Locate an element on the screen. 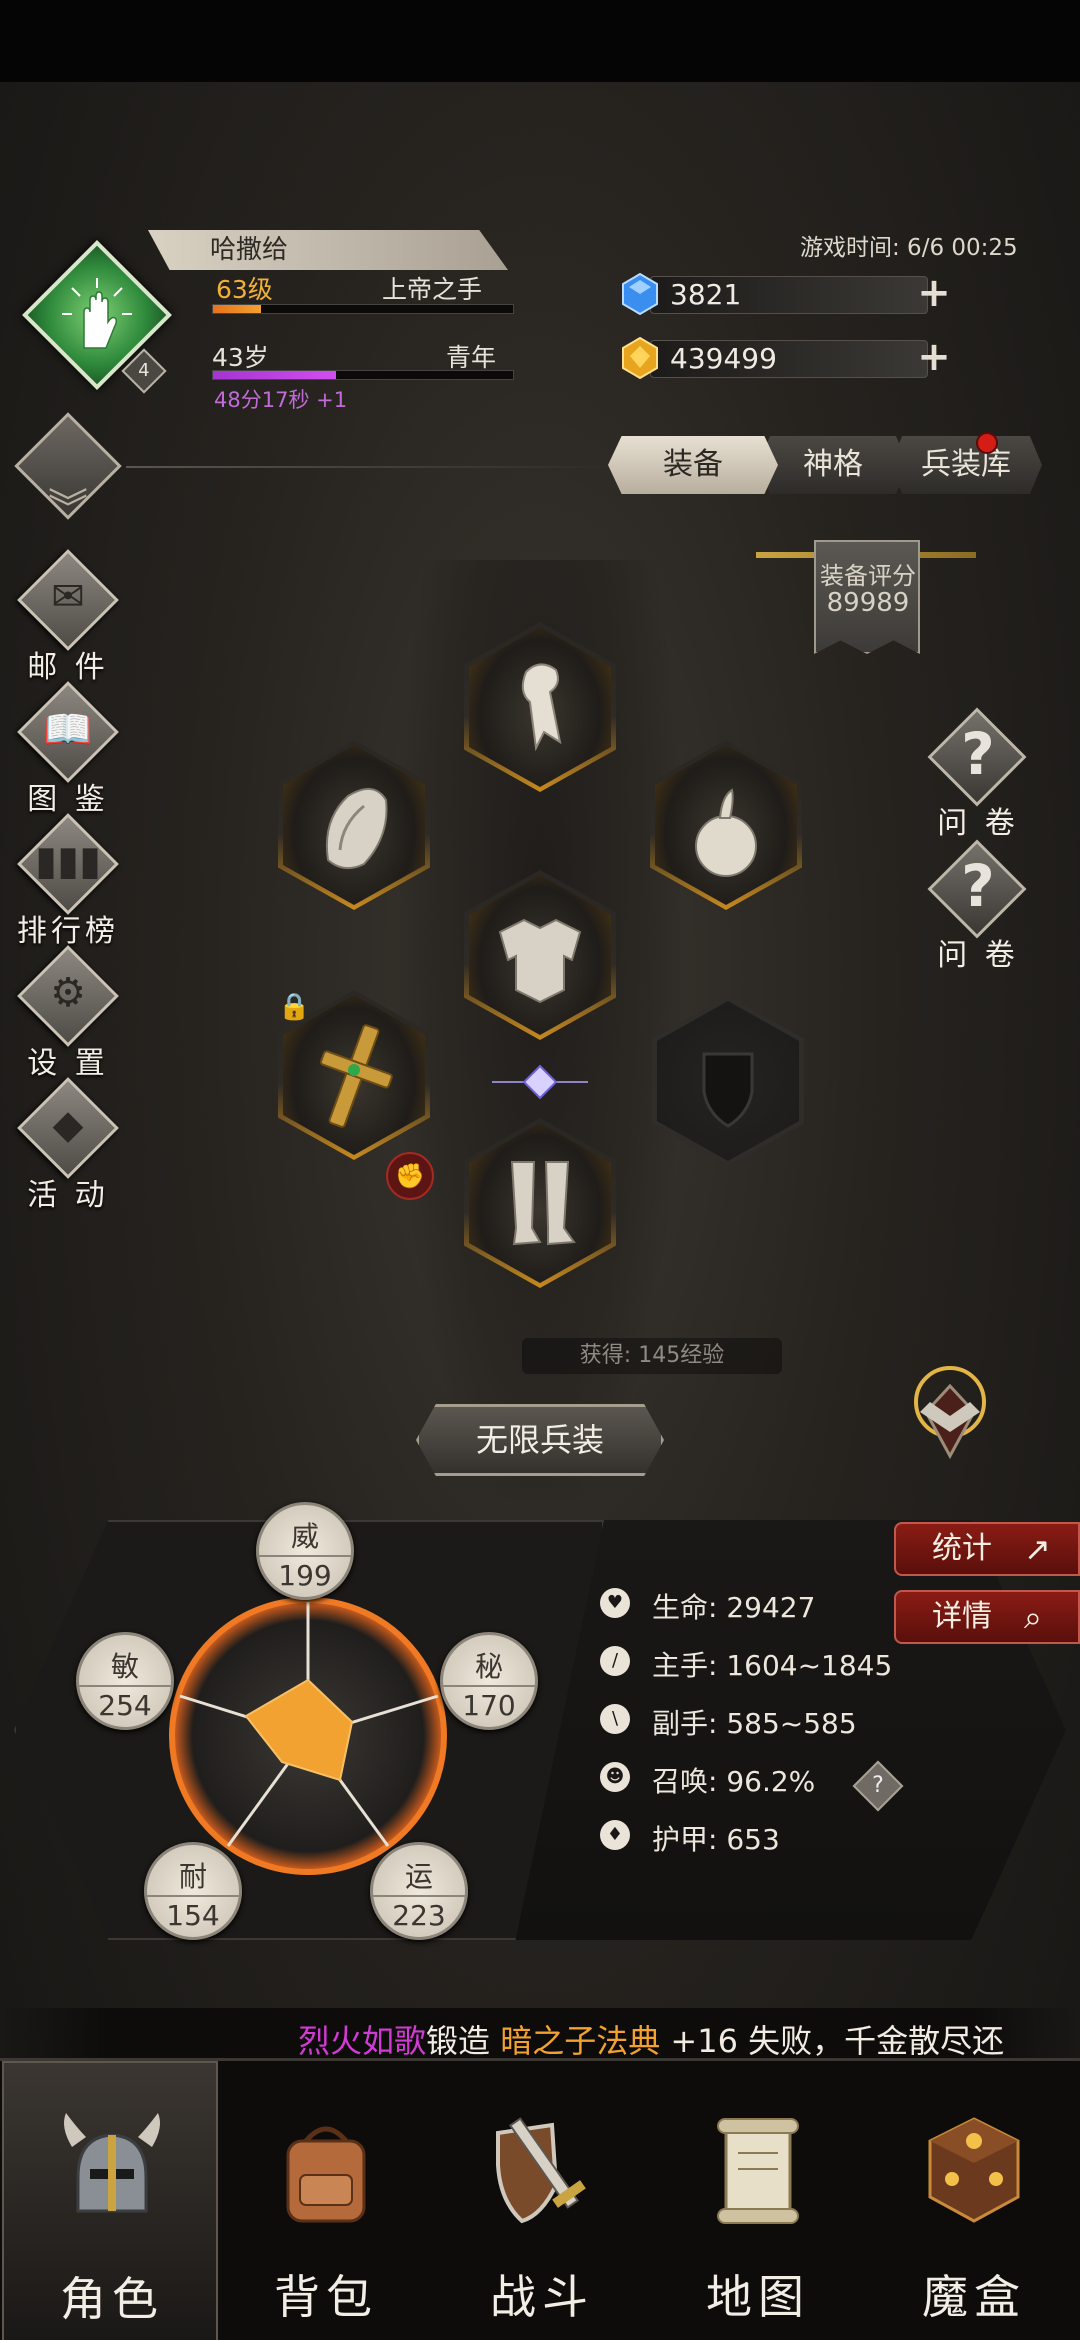 The image size is (1080, 2340). attr-nai: 耐 154 is located at coordinates (193, 1891).